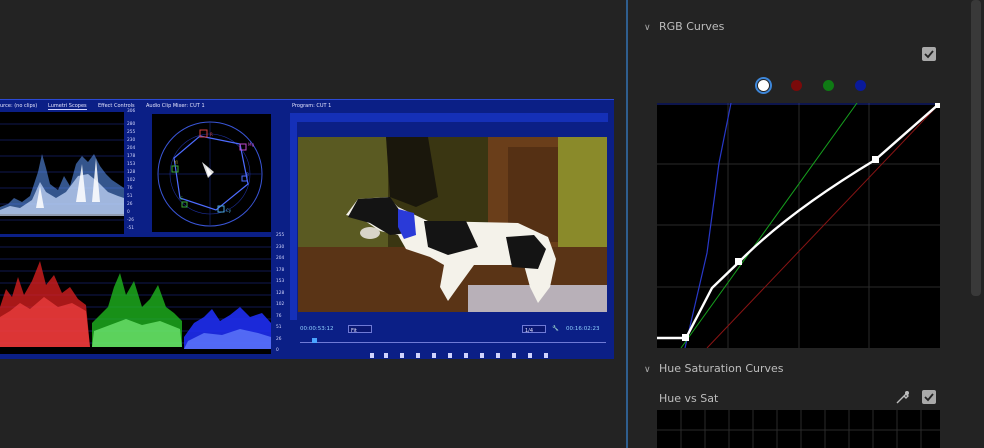 Image resolution: width=984 pixels, height=448 pixels. I want to click on lift-icon, so click(482, 355).